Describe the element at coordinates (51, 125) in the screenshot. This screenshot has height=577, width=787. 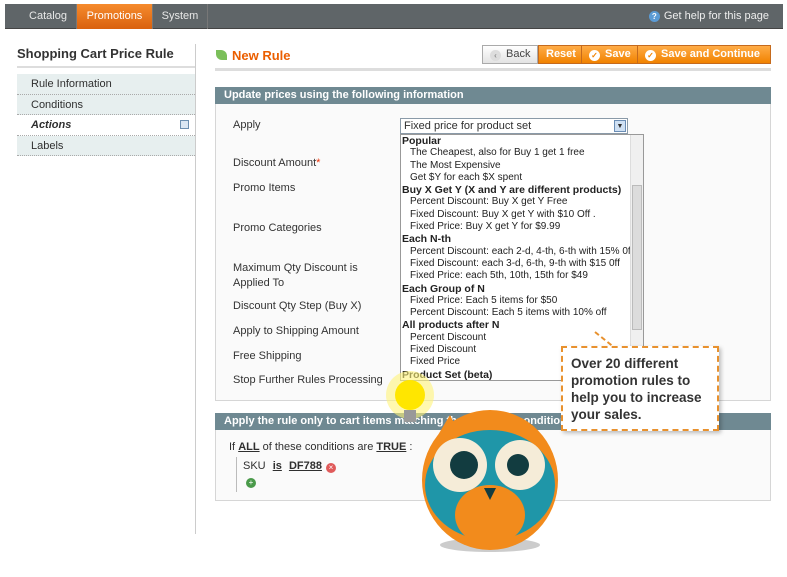
I see `sidebar-item-label: Actions` at that location.